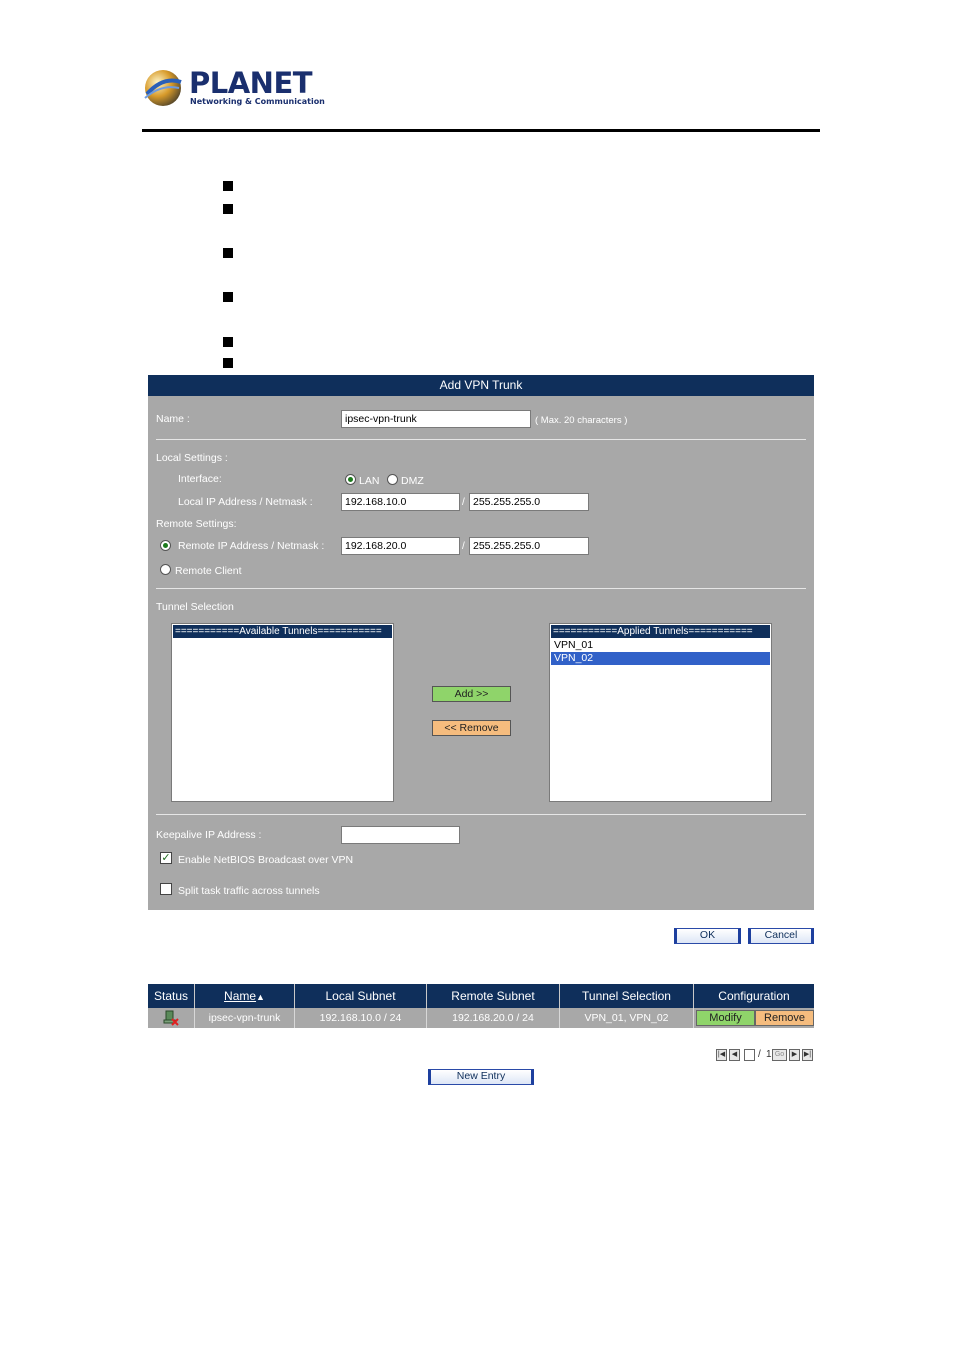  I want to click on name-label: Name :, so click(173, 419).